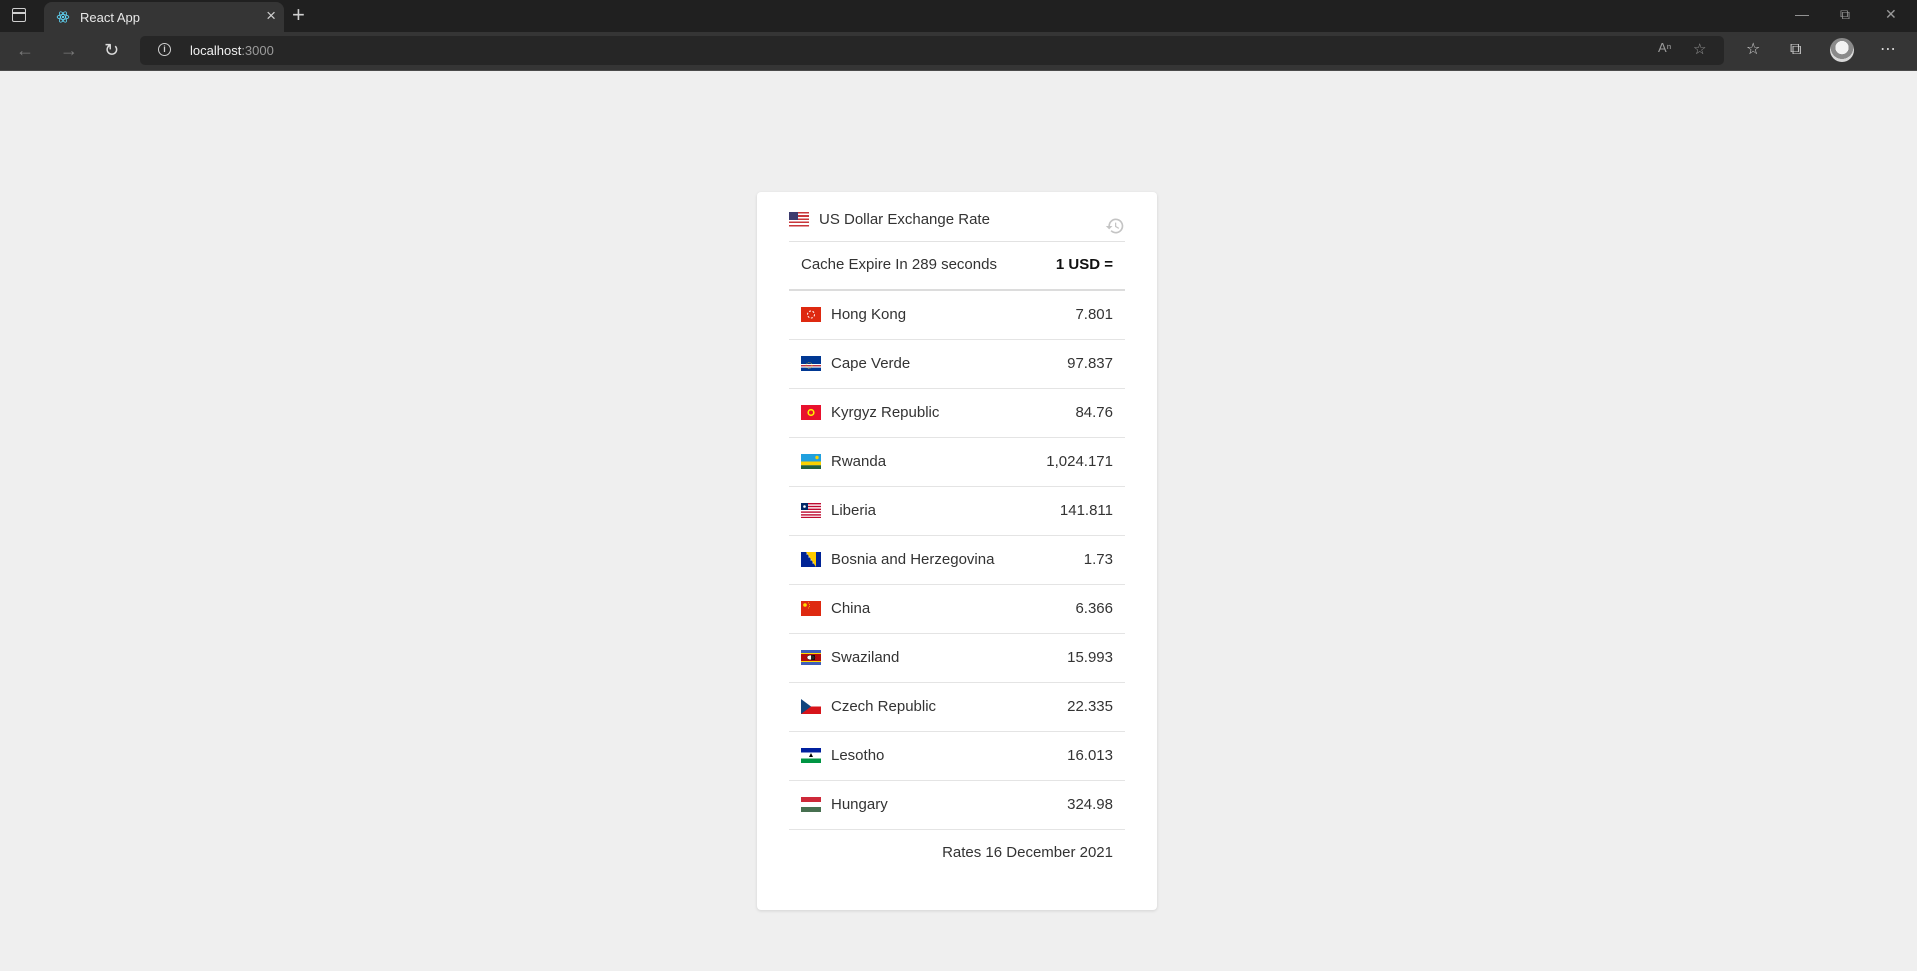 The height and width of the screenshot is (971, 1917). Describe the element at coordinates (1079, 461) in the screenshot. I see `rate-value: 1,024.171` at that location.